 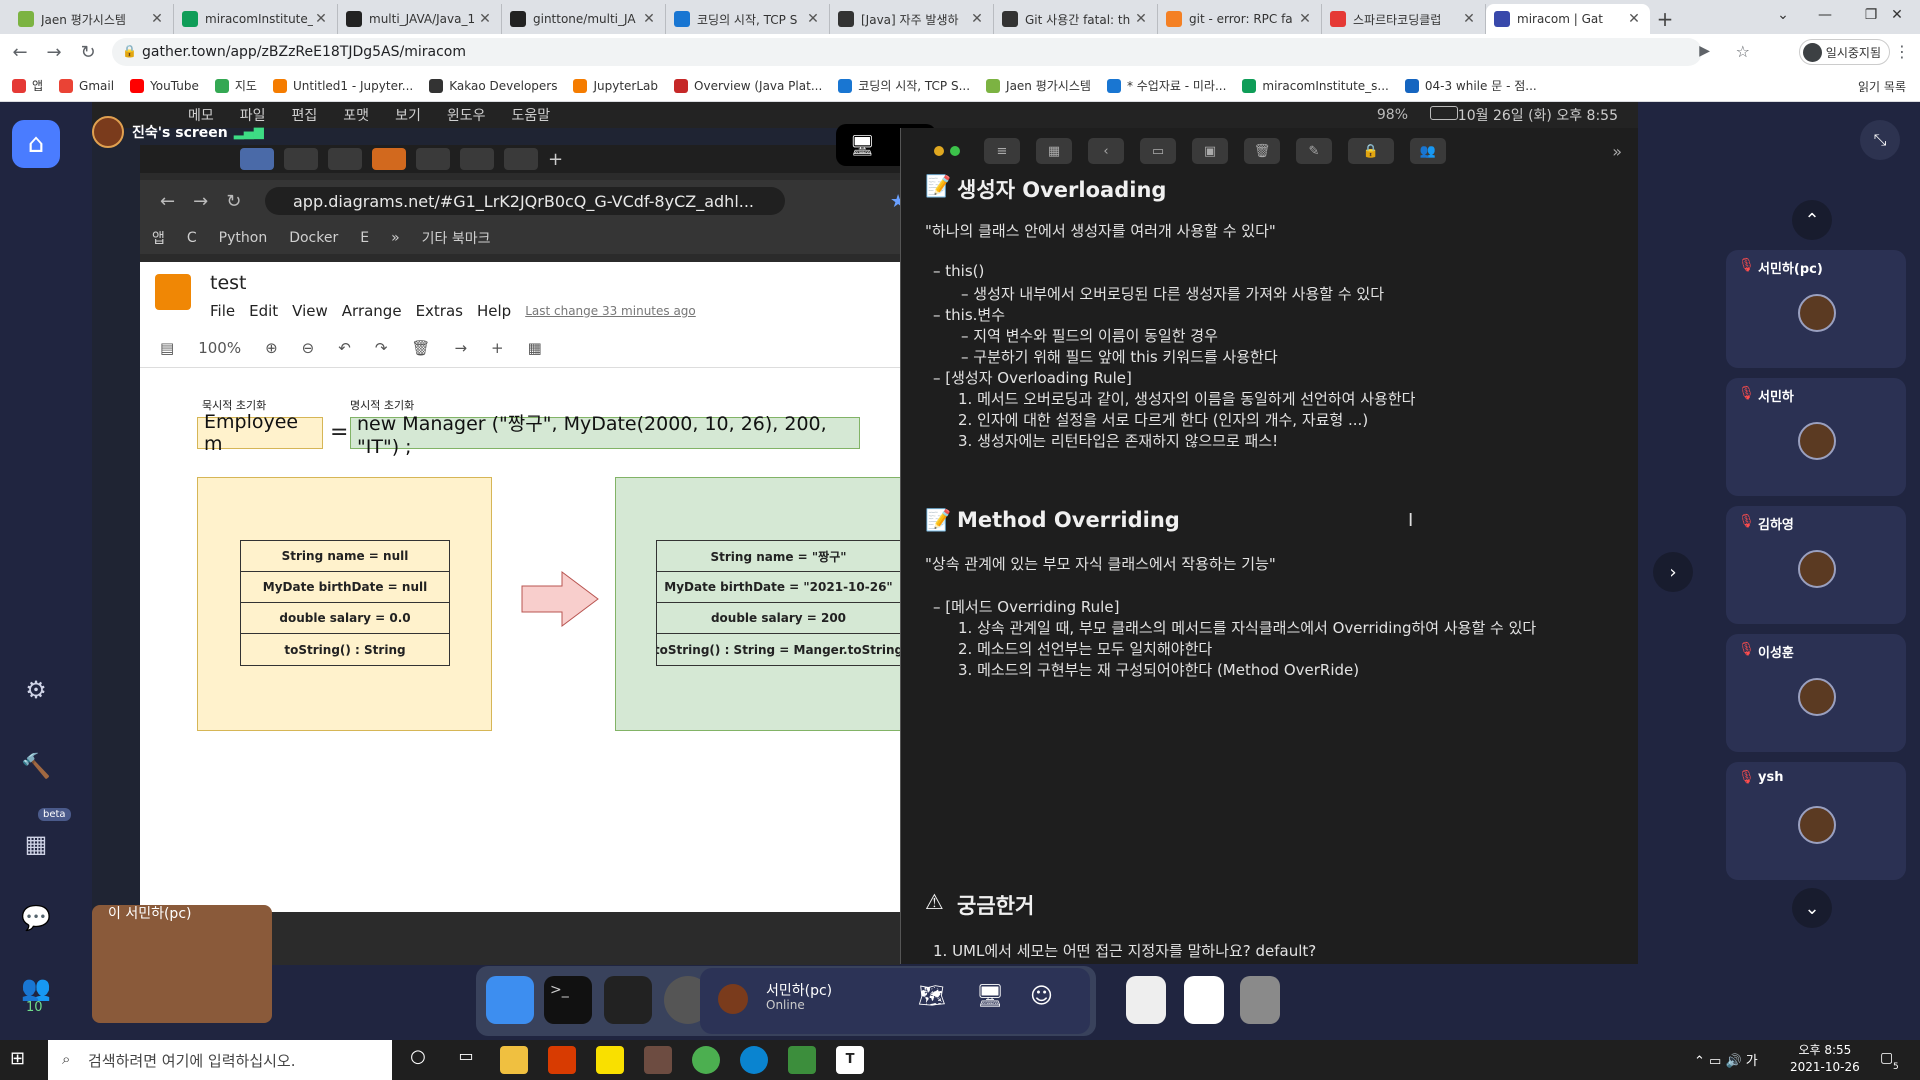 I want to click on browser-tab: miracom | Gat ✕, so click(x=1568, y=19).